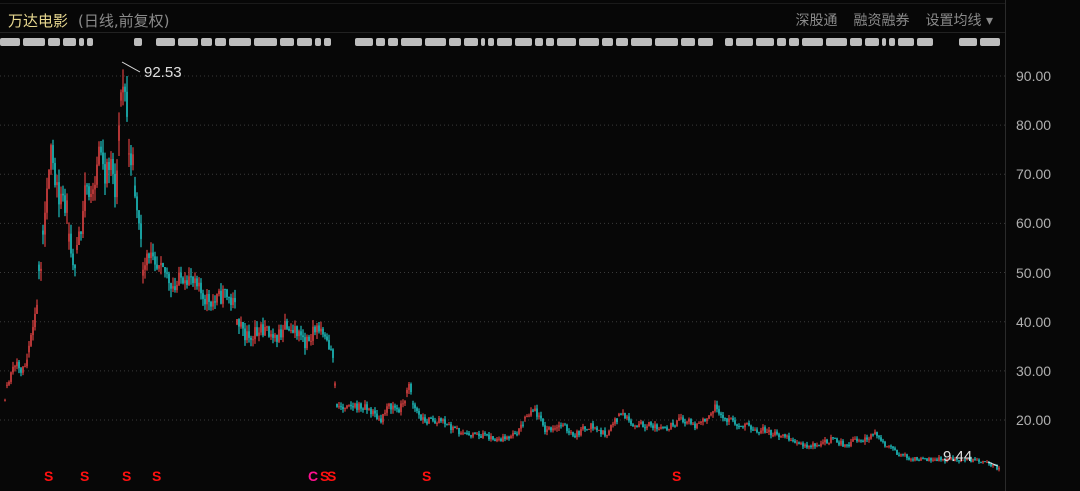 Image resolution: width=1080 pixels, height=491 pixels. Describe the element at coordinates (313, 476) in the screenshot. I see `event-marker: C` at that location.